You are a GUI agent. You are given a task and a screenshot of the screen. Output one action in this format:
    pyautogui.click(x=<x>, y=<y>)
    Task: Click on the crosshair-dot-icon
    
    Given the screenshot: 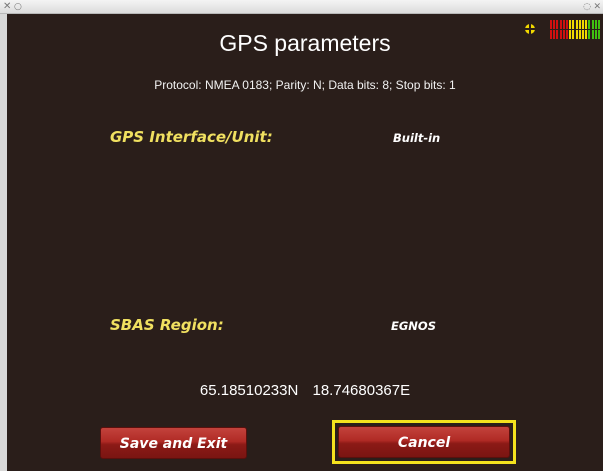 What is the action you would take?
    pyautogui.click(x=530, y=29)
    